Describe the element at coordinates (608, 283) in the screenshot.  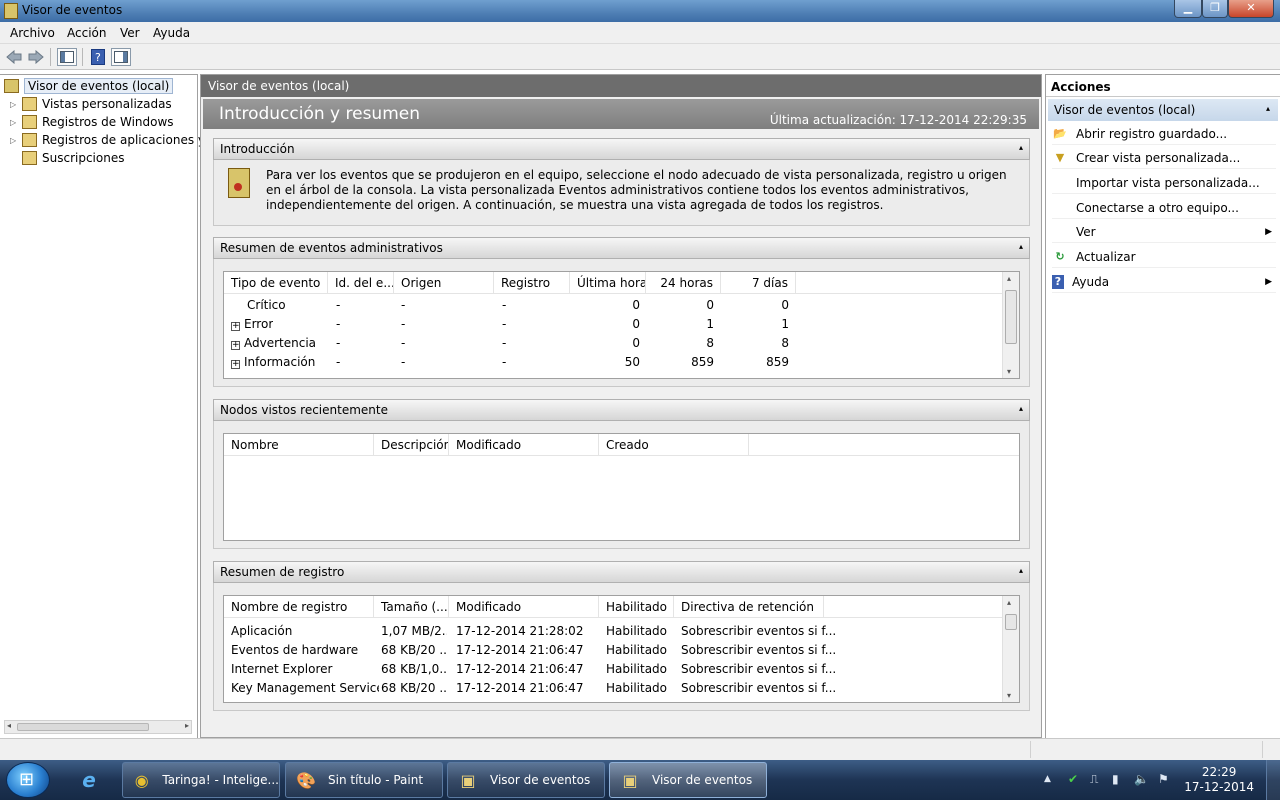
I see `column-header: Última hora` at that location.